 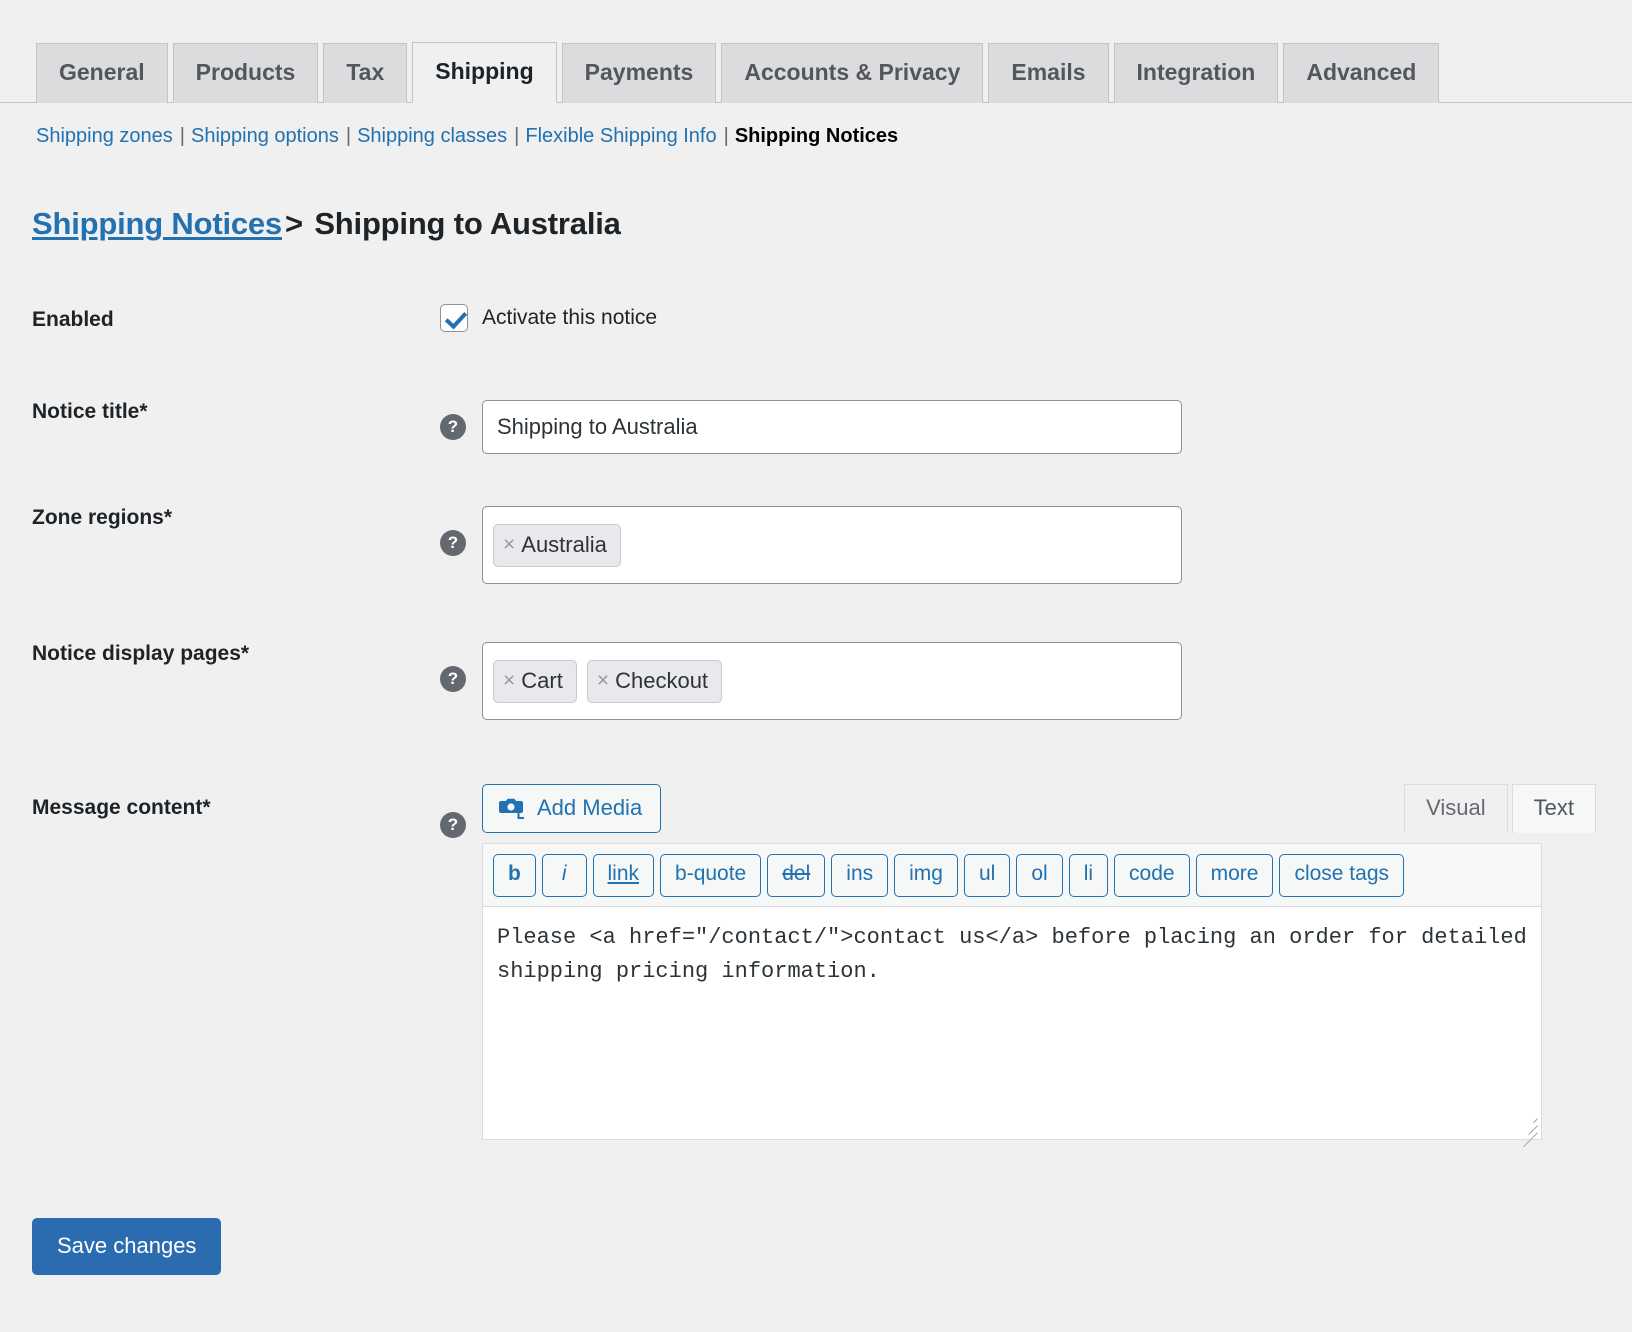 What do you see at coordinates (564, 544) in the screenshot?
I see `tag-label: Australia` at bounding box center [564, 544].